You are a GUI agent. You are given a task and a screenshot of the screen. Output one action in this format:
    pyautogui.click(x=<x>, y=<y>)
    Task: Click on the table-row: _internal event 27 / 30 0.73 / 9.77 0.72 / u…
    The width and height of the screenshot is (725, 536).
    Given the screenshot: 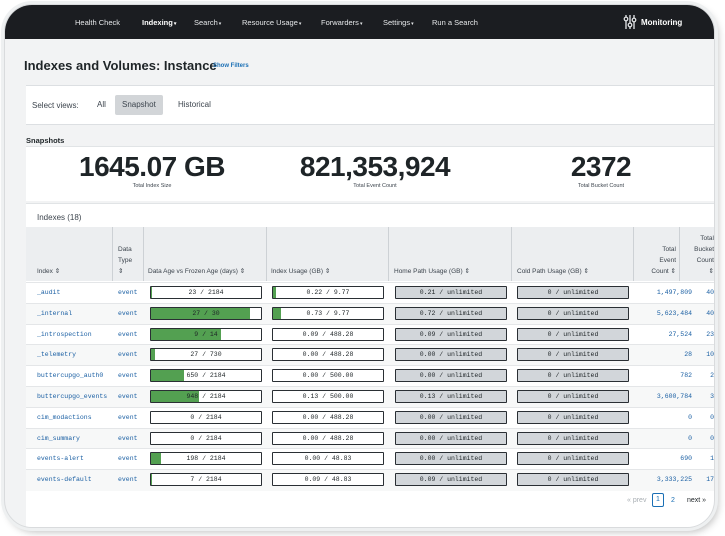 What is the action you would take?
    pyautogui.click(x=370, y=313)
    